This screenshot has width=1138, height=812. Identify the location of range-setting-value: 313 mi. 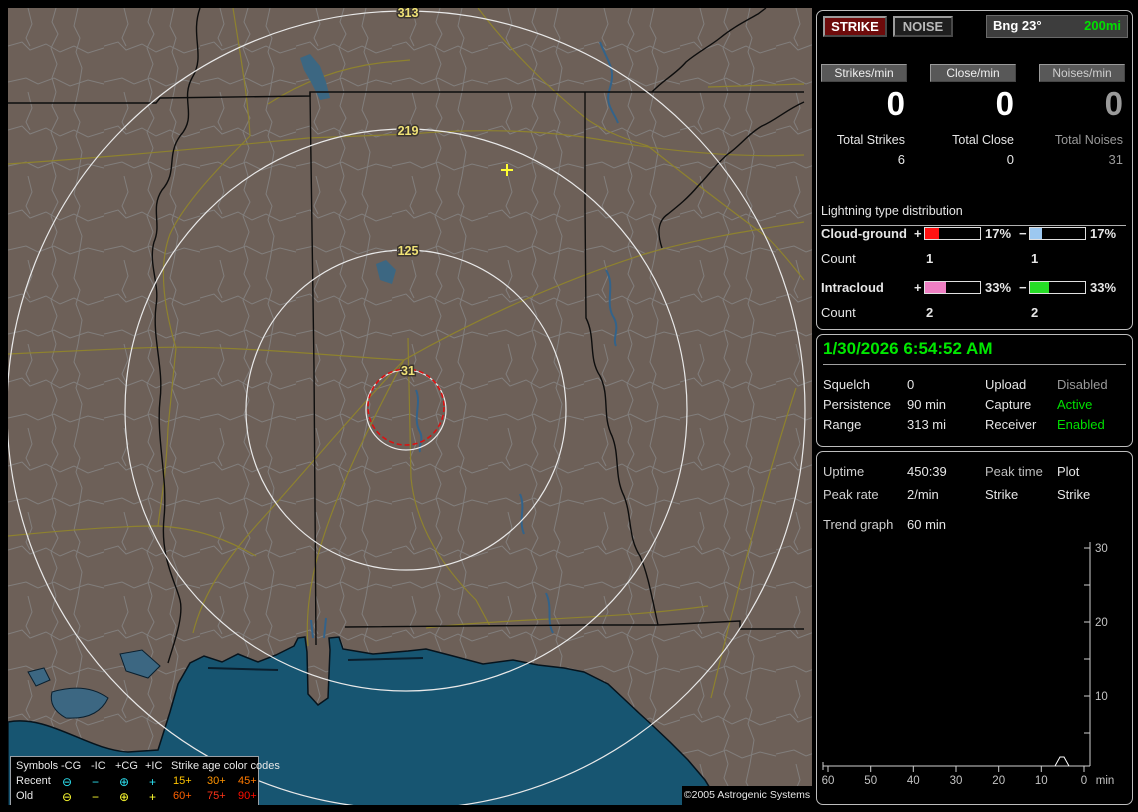
(927, 424).